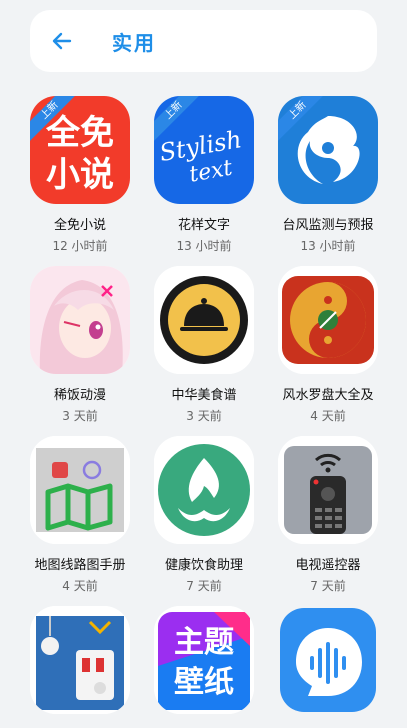 This screenshot has width=407, height=728. I want to click on fengshui-compass-icon, so click(328, 320).